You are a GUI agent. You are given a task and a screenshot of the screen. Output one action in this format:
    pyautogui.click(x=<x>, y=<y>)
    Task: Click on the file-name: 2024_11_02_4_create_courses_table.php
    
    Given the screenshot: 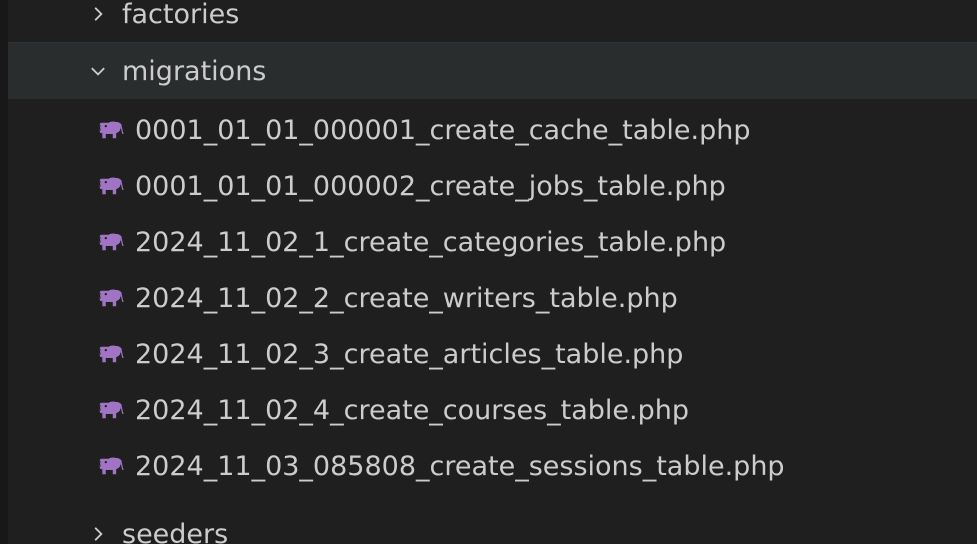 What is the action you would take?
    pyautogui.click(x=412, y=410)
    